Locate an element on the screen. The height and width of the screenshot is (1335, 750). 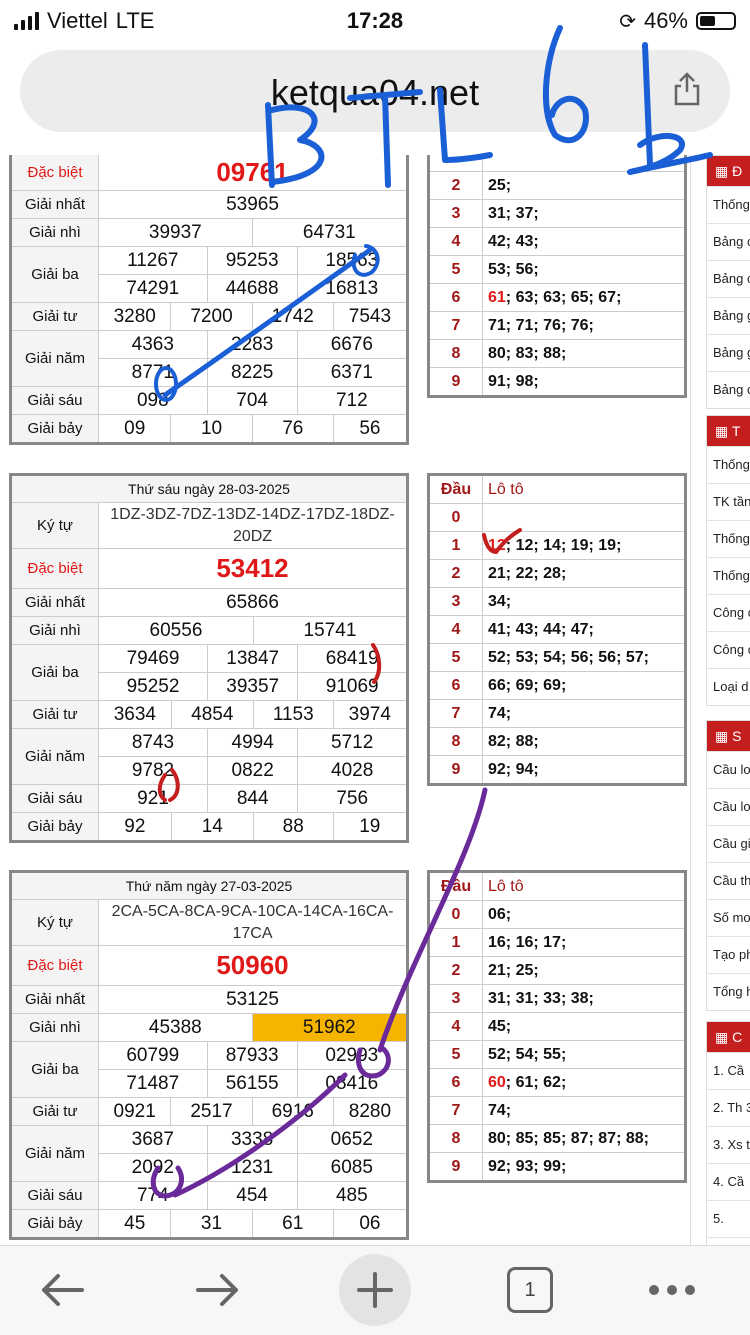
fifth-prize: 1231 is located at coordinates (252, 1167).